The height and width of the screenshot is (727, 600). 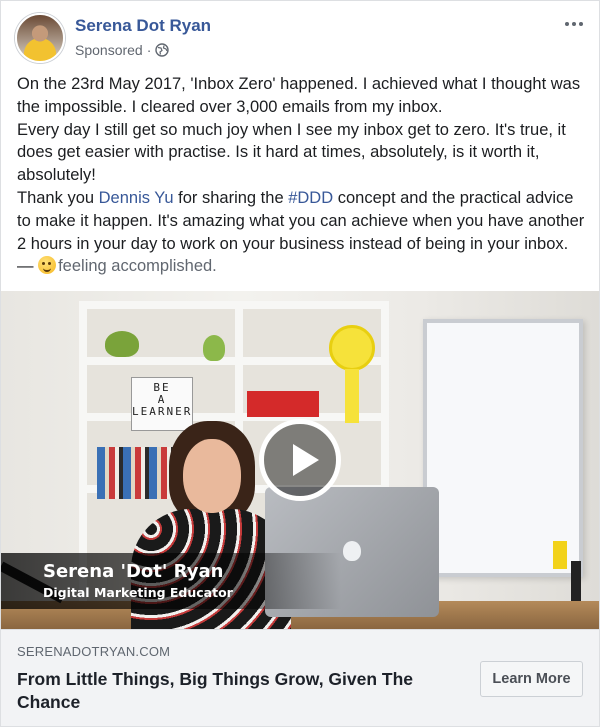 I want to click on hashtag-link: #DDD, so click(x=310, y=198).